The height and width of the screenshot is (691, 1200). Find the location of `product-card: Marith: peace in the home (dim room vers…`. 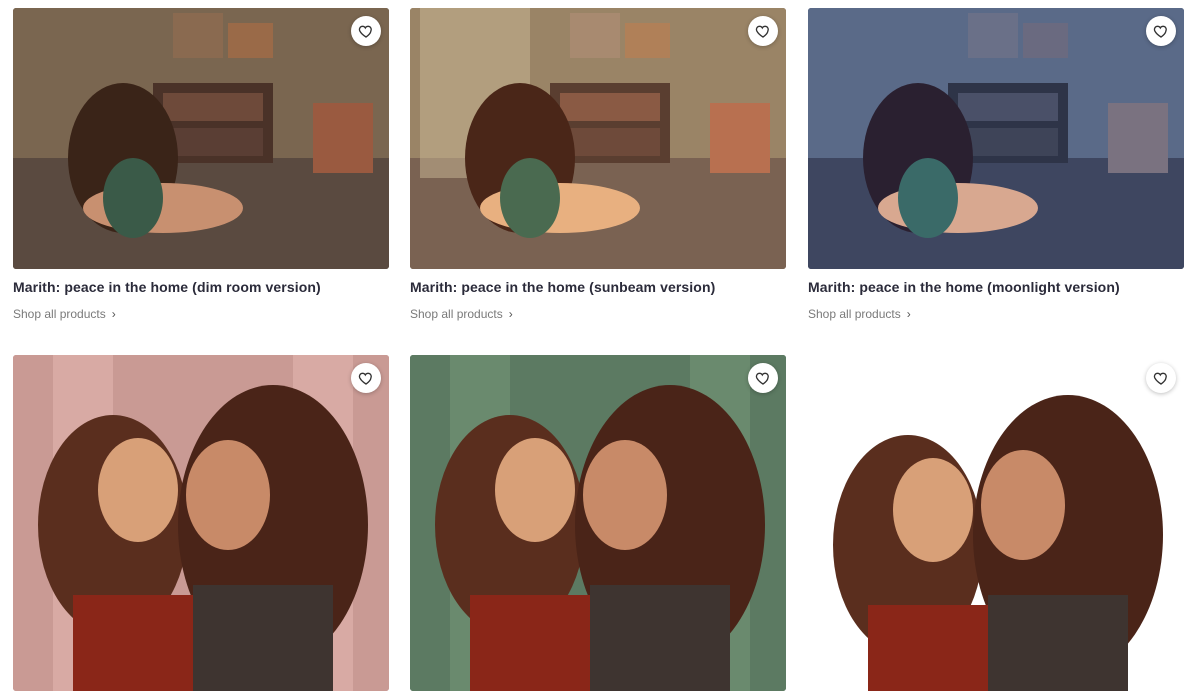

product-card: Marith: peace in the home (dim room vers… is located at coordinates (201, 165).